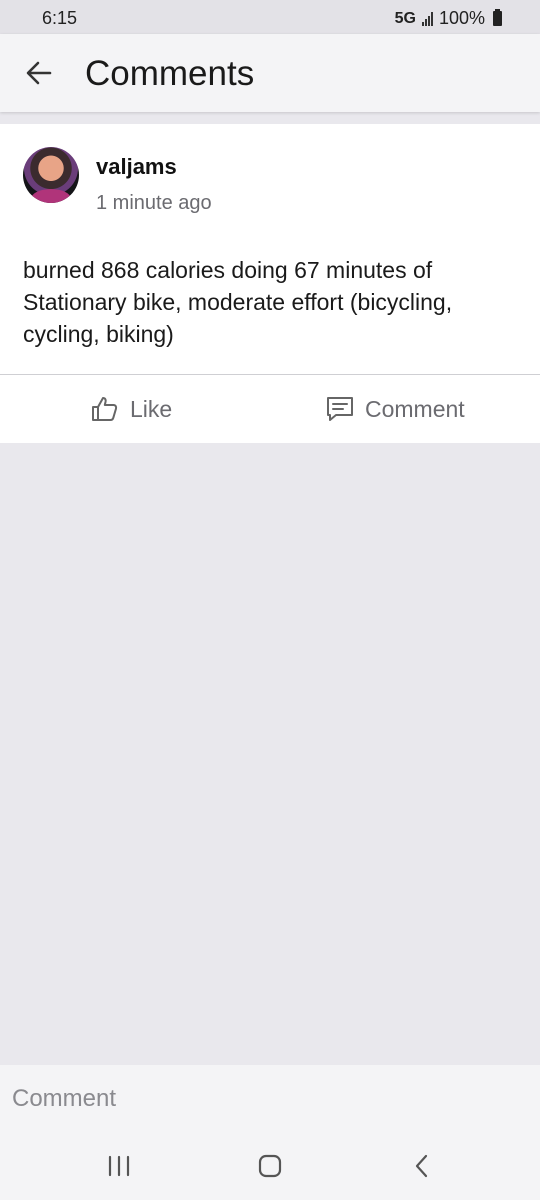 The width and height of the screenshot is (540, 1200). Describe the element at coordinates (270, 409) in the screenshot. I see `post-actions: Like Comment` at that location.